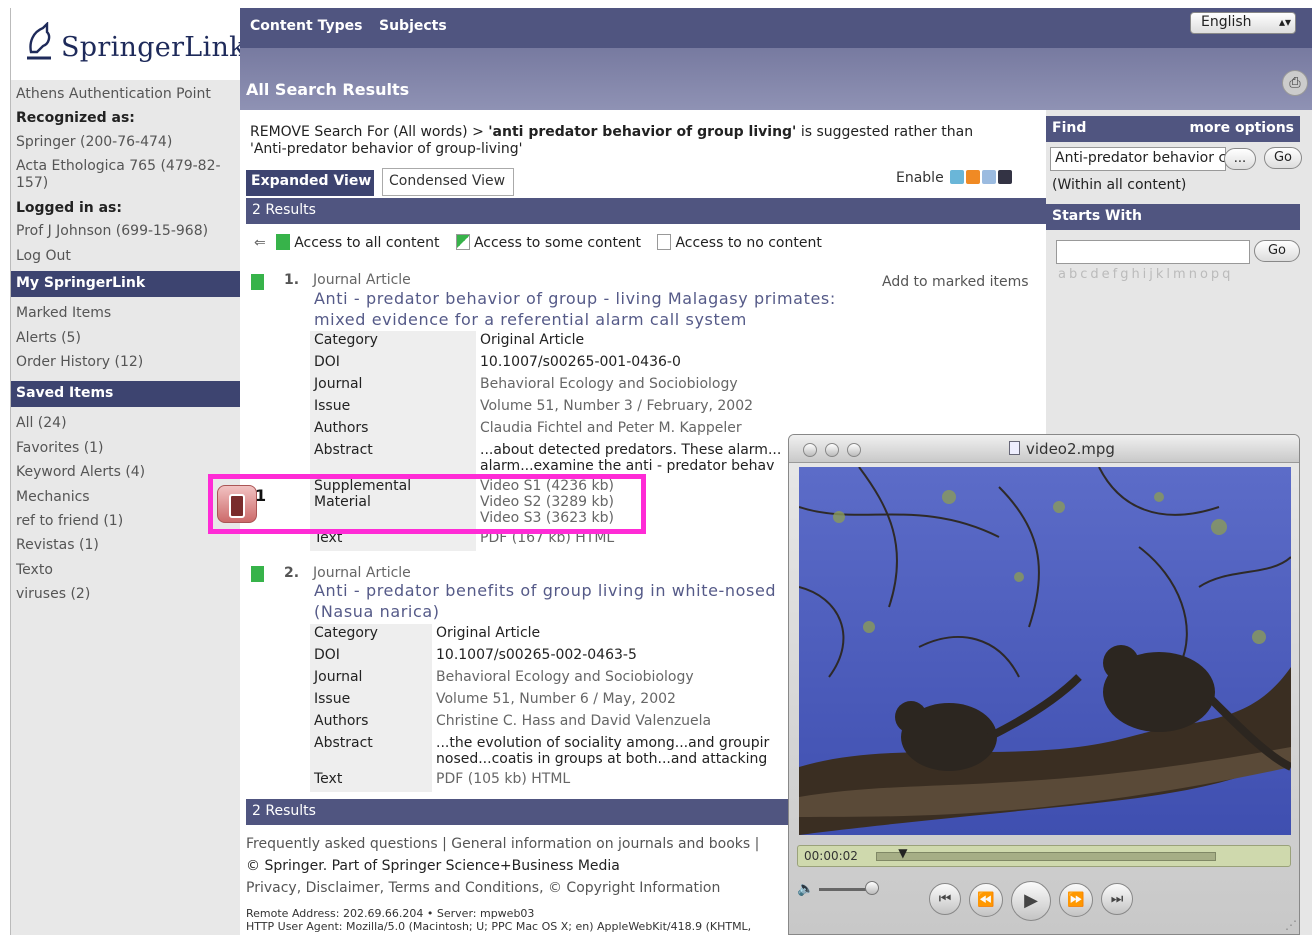 The width and height of the screenshot is (1312, 935). What do you see at coordinates (413, 26) in the screenshot?
I see `nav-subjects: Subjects` at bounding box center [413, 26].